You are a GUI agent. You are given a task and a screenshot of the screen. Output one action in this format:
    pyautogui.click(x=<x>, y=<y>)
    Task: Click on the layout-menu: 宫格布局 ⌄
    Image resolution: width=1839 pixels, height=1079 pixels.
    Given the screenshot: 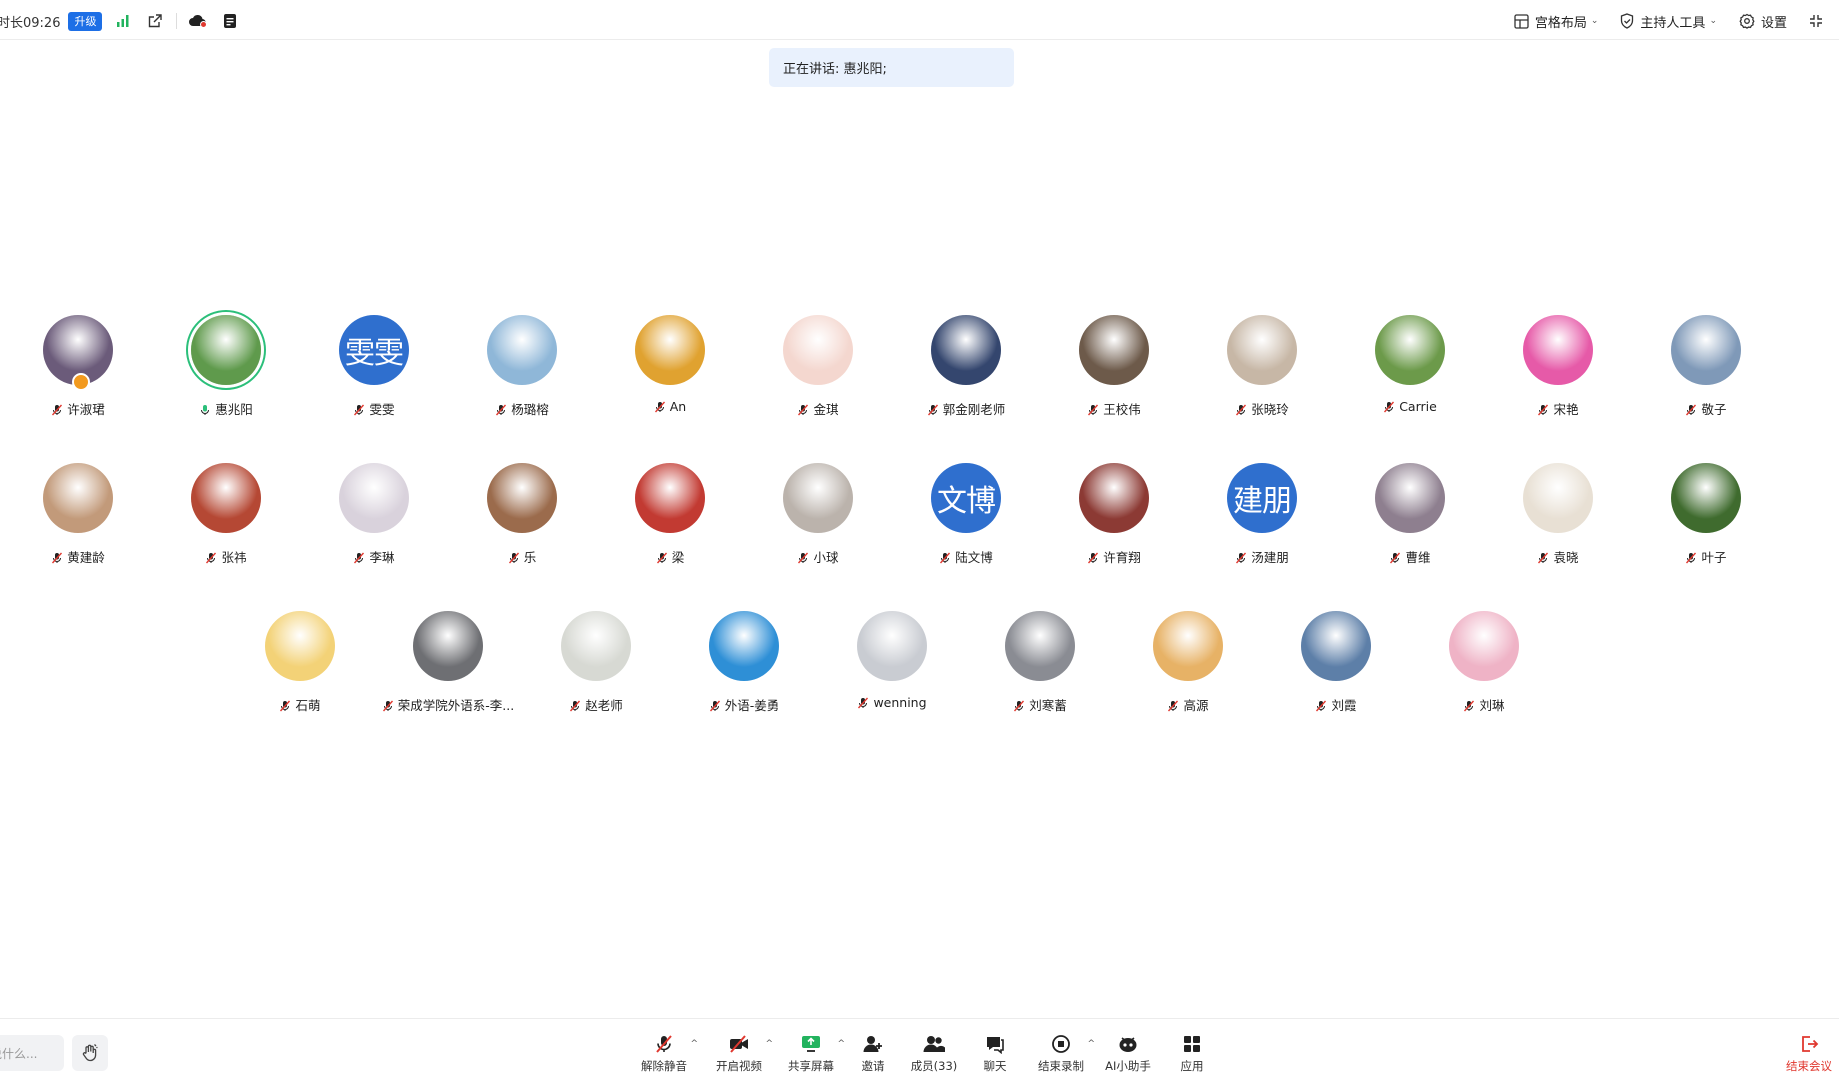 What is the action you would take?
    pyautogui.click(x=1556, y=21)
    